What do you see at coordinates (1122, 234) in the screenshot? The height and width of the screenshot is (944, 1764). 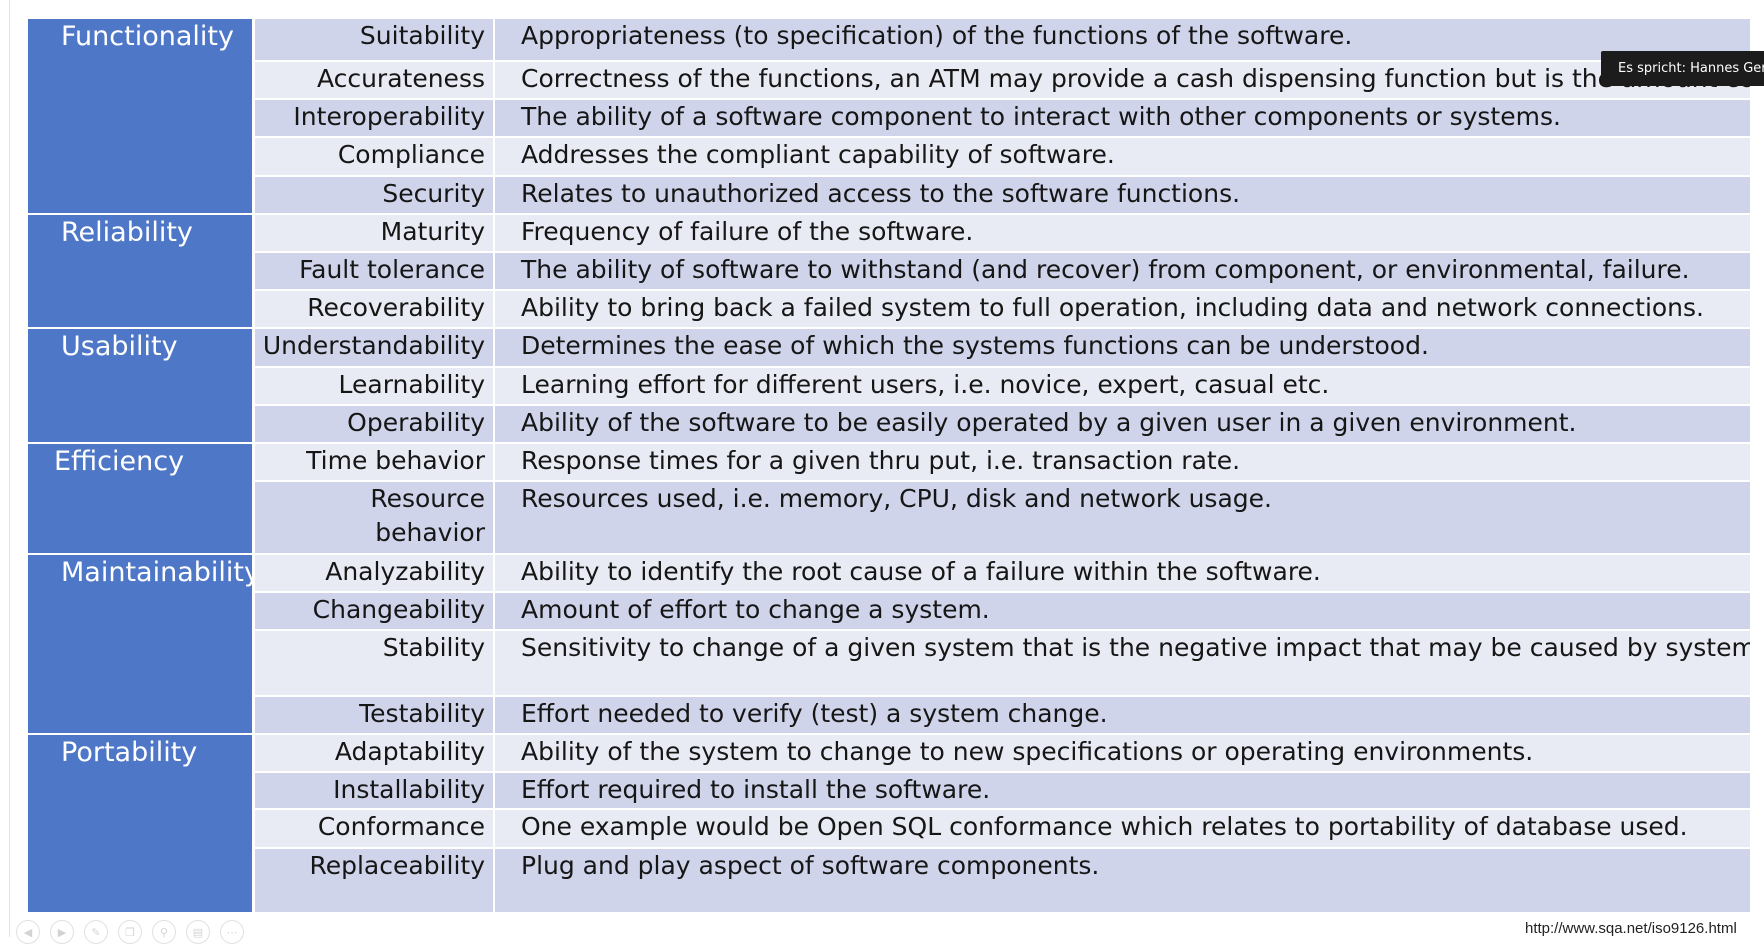 I see `description-cell: Frequency of failure of the software.` at bounding box center [1122, 234].